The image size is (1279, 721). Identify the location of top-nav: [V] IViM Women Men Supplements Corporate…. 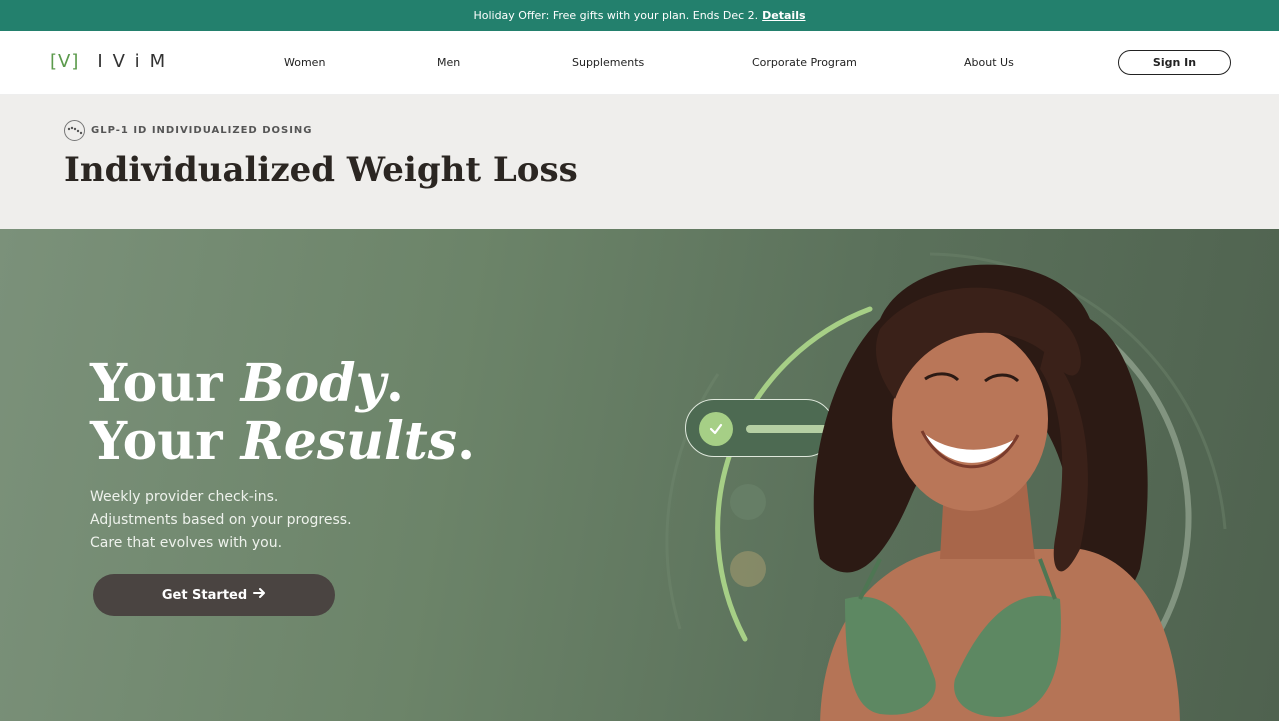
(639, 63).